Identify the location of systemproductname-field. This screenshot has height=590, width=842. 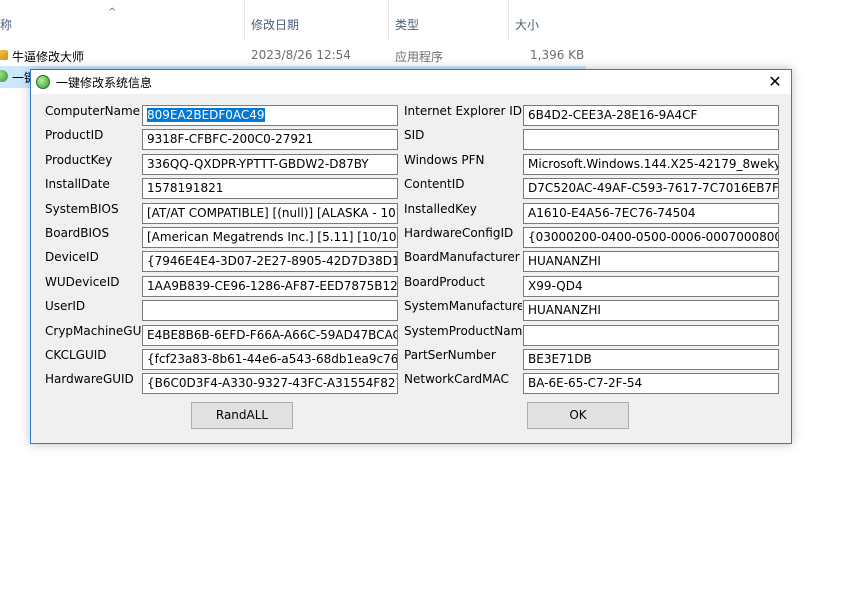
(651, 335).